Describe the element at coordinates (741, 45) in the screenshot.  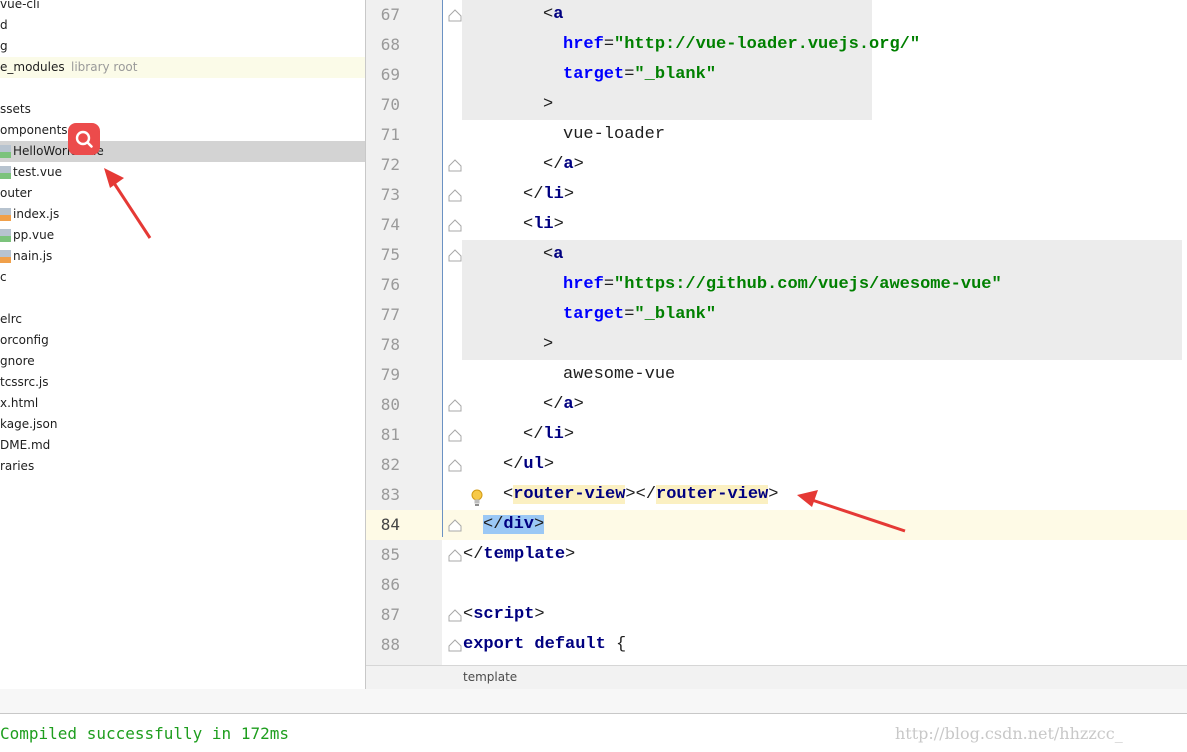
I see `code-text: href="http://vue-loader.vuejs.org/"` at that location.